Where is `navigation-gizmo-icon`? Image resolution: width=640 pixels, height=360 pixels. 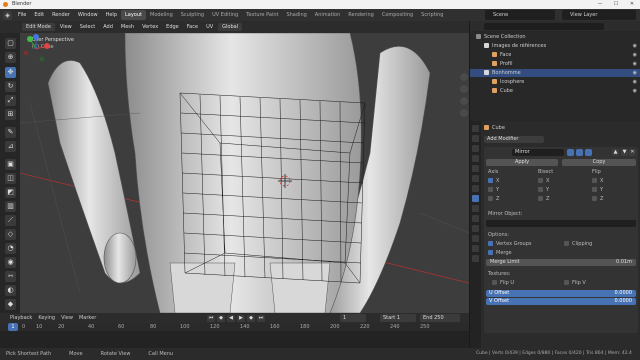 navigation-gizmo-icon is located at coordinates (36, 49).